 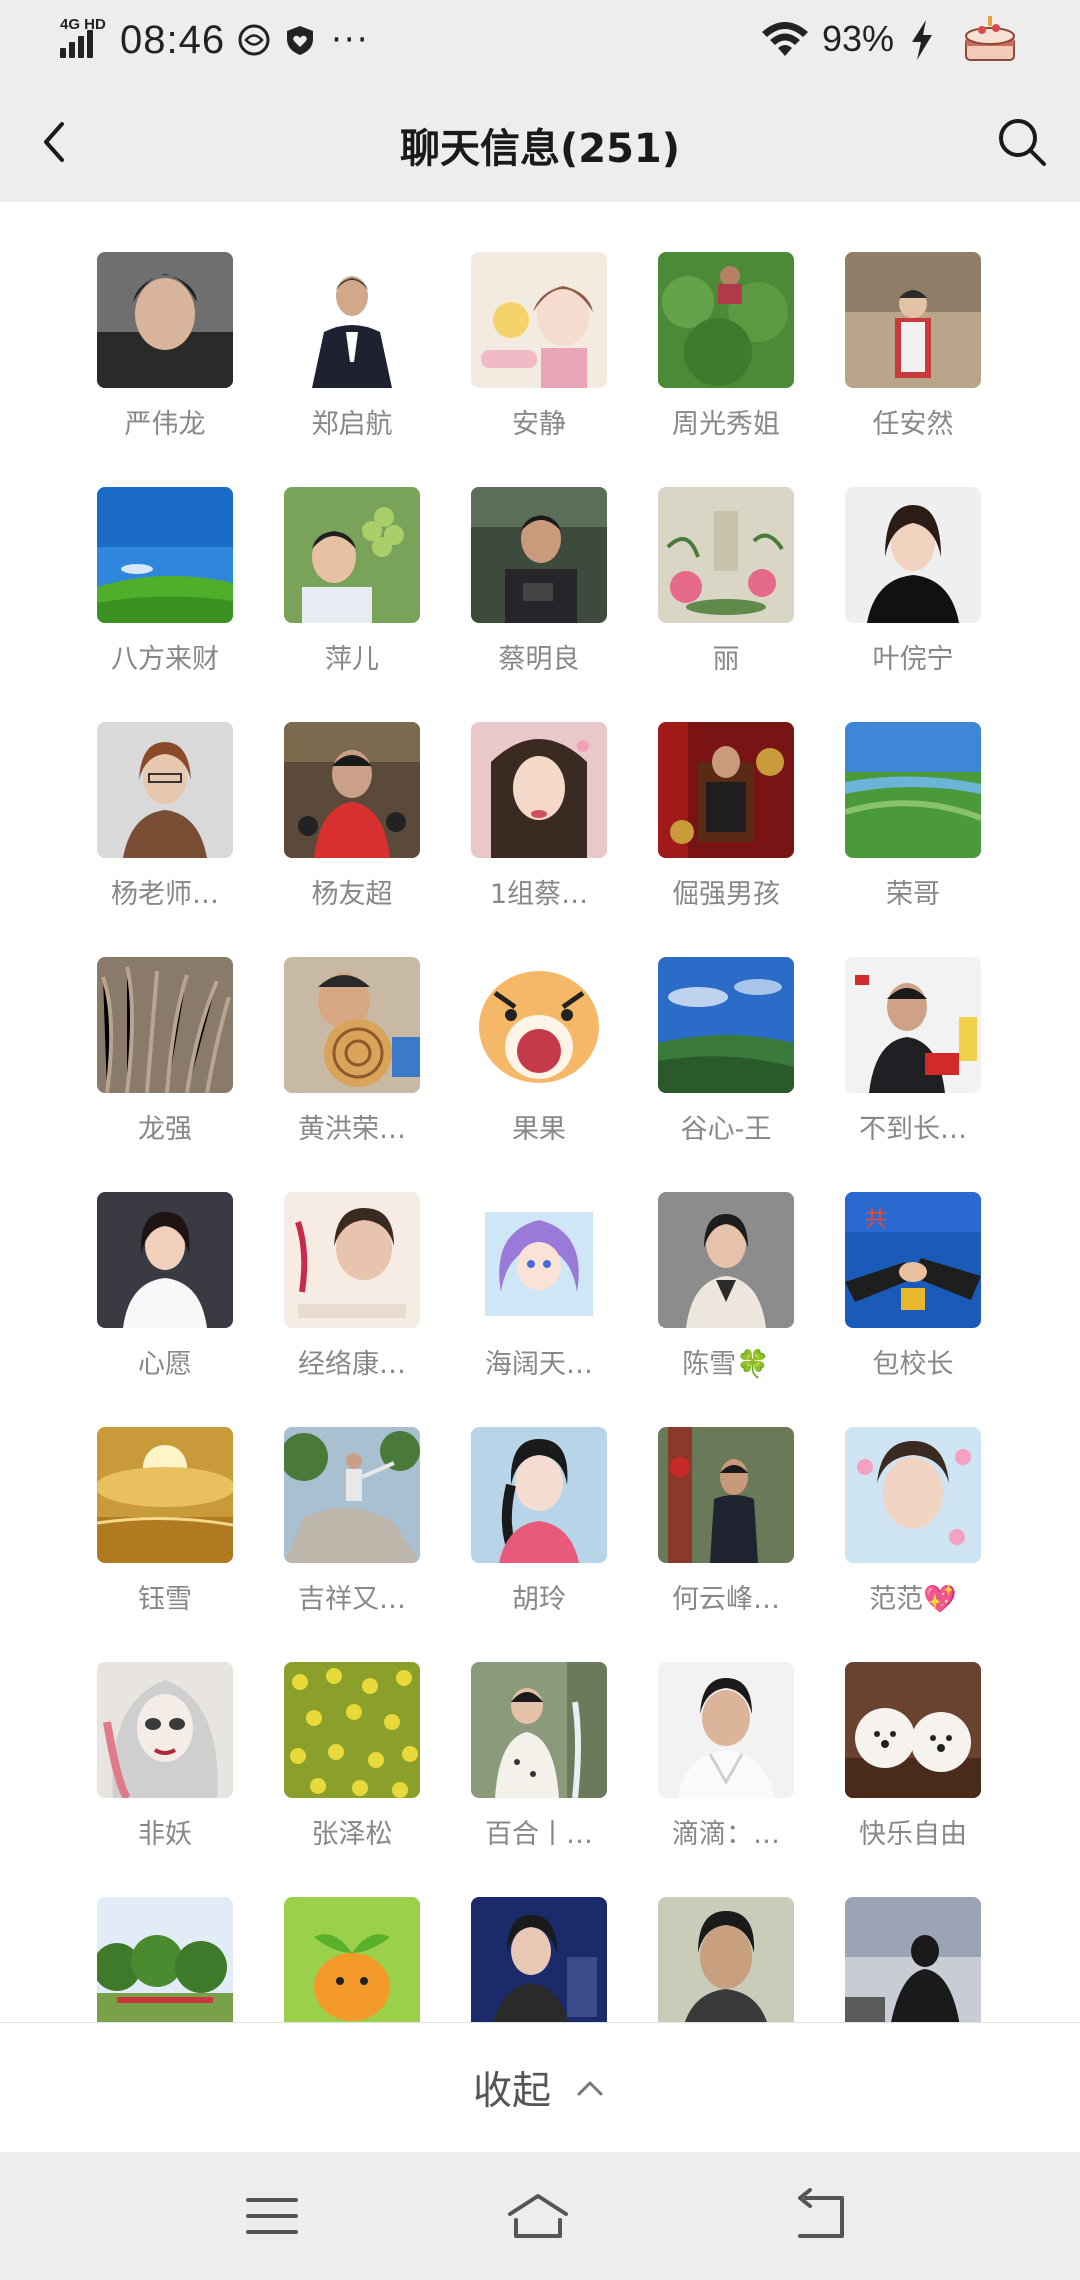 I want to click on member-item: 荣哥, so click(x=913, y=822).